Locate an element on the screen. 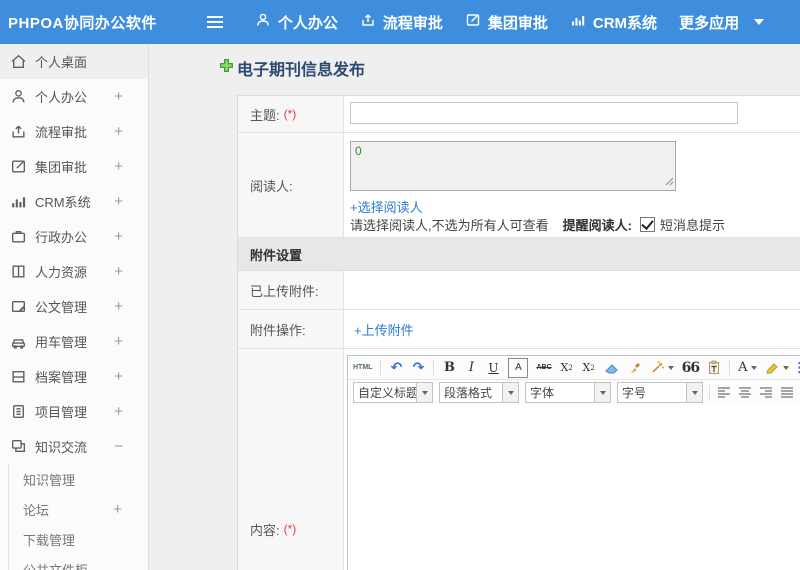 The height and width of the screenshot is (570, 800). nav-label: 流程审批 is located at coordinates (412, 23).